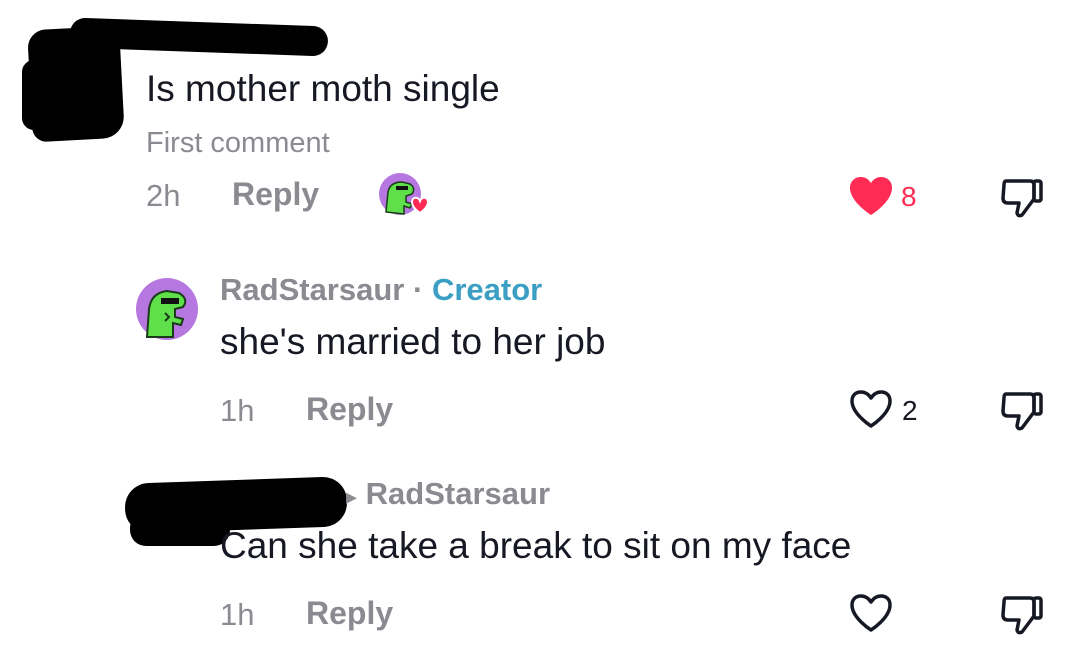 The height and width of the screenshot is (655, 1080). What do you see at coordinates (413, 341) in the screenshot?
I see `comment-text: she's married to her job` at bounding box center [413, 341].